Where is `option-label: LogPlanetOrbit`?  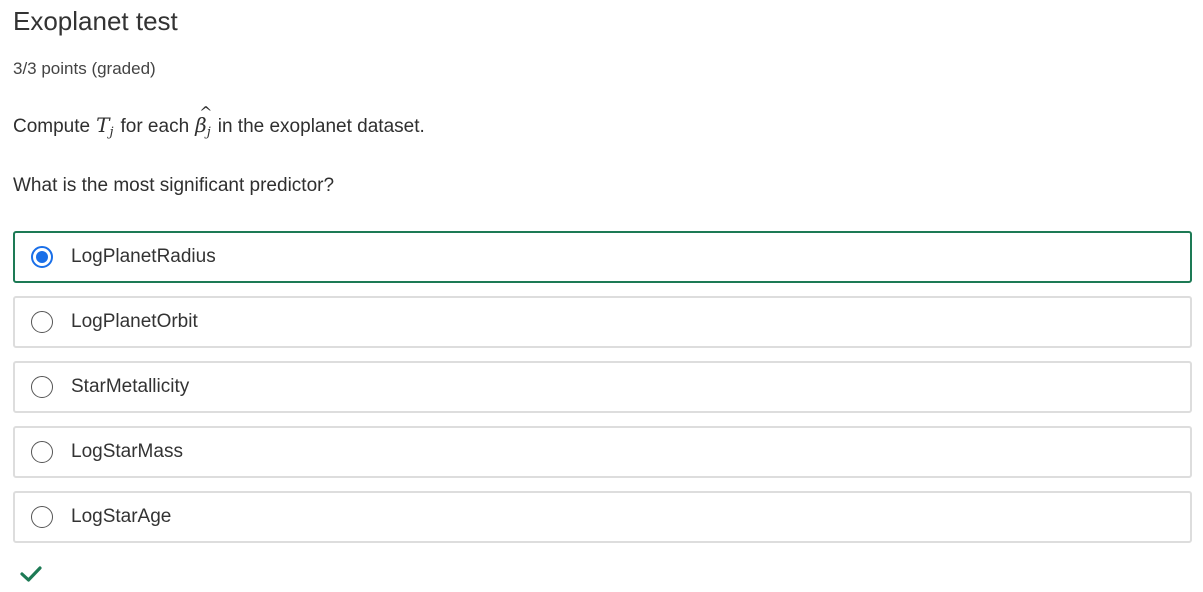
option-label: LogPlanetOrbit is located at coordinates (134, 321).